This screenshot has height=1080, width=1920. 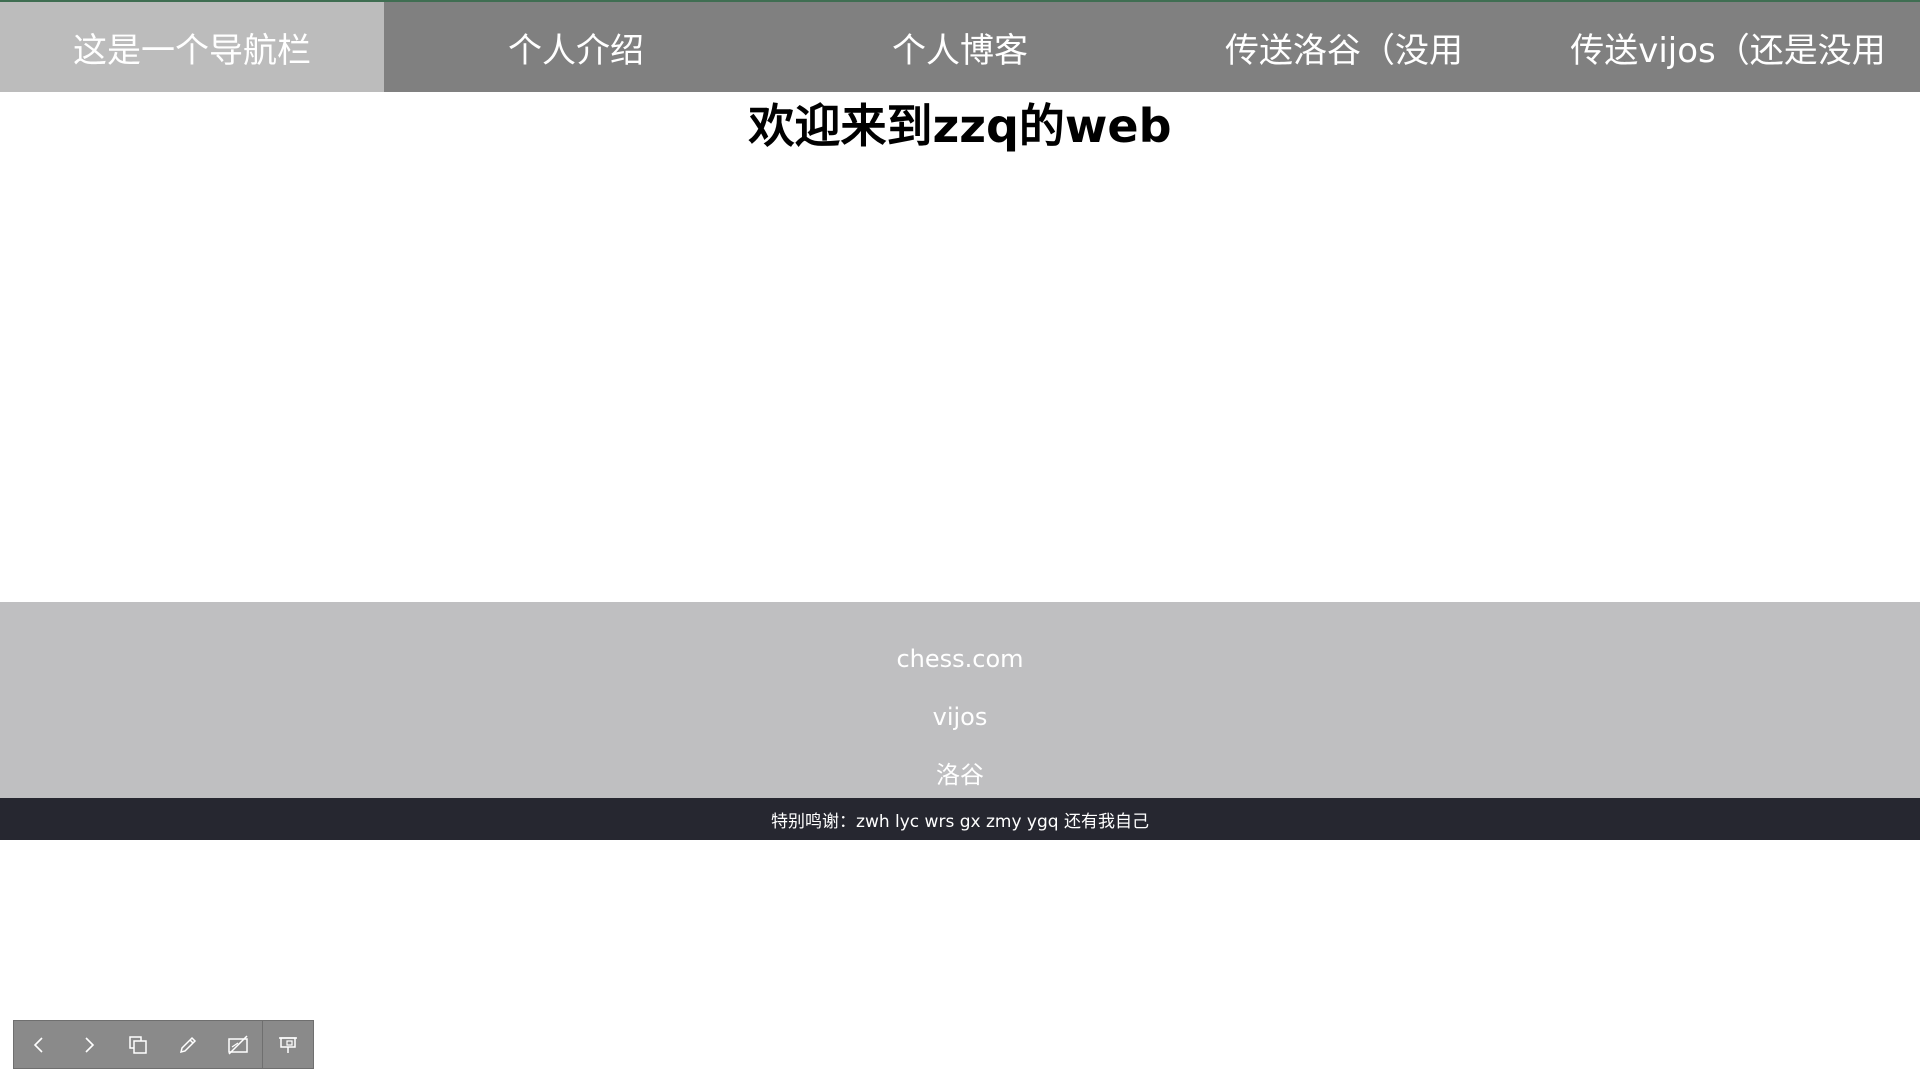 I want to click on thanks-text: 特别鸣谢：zwh lyc wrs gx zmy ygq 还有我自己, so click(x=960, y=821).